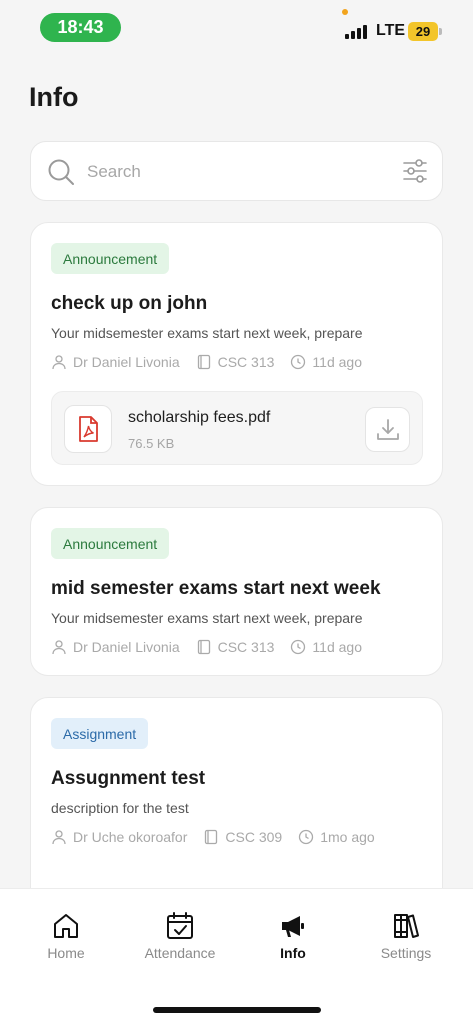  Describe the element at coordinates (180, 925) in the screenshot. I see `calendar-check-icon` at that location.